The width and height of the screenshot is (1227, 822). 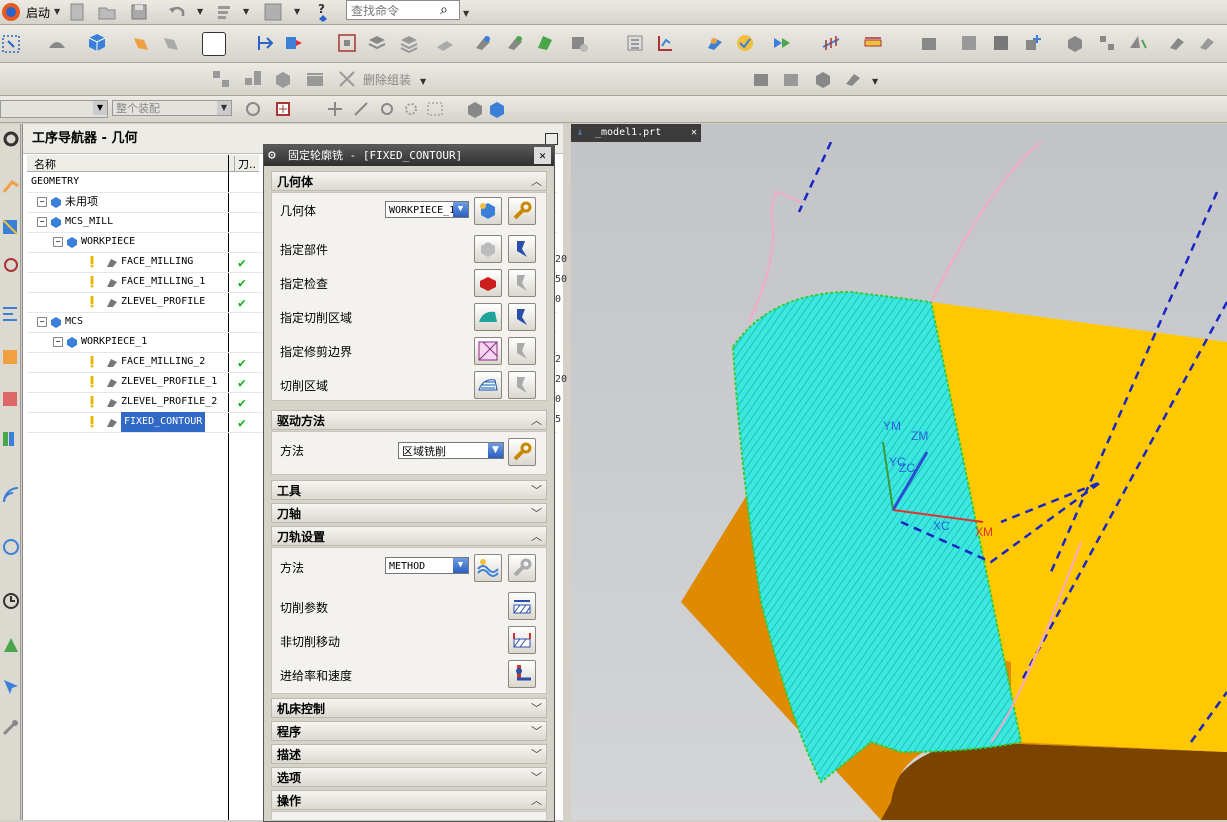 What do you see at coordinates (283, 79) in the screenshot?
I see `assembly-op3-icon` at bounding box center [283, 79].